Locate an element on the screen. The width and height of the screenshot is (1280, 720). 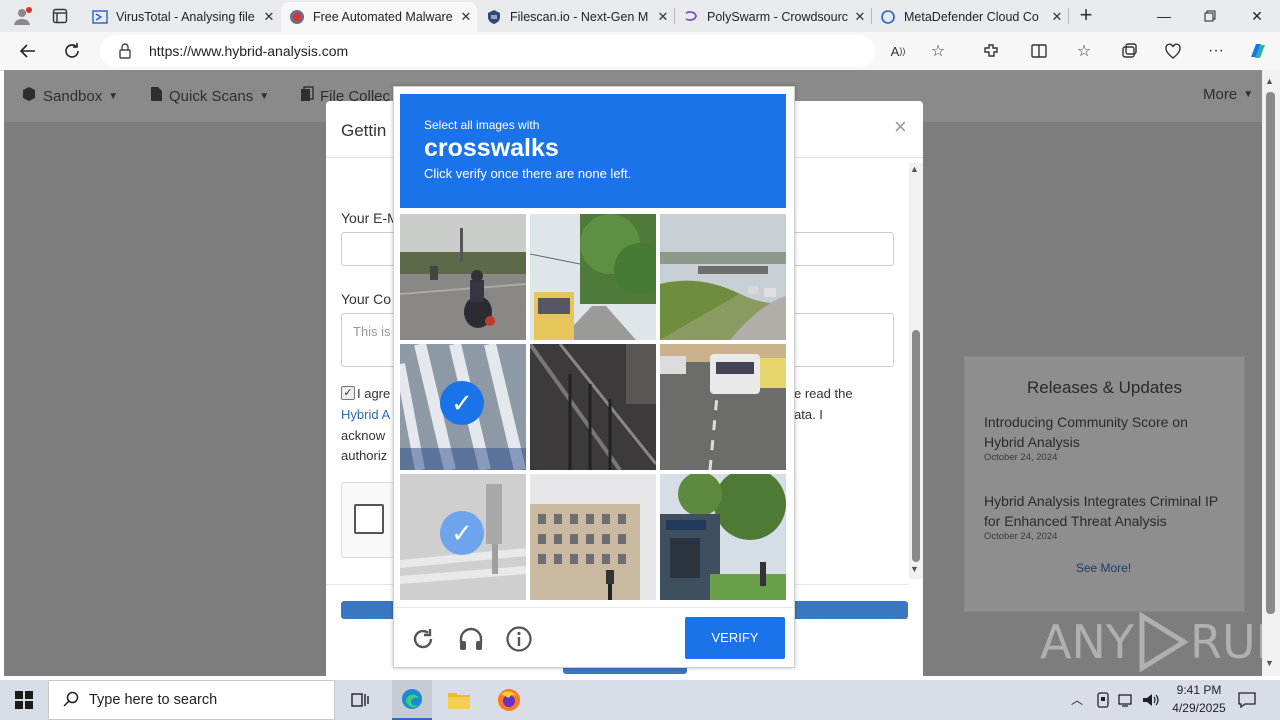
tab-title: Free Automated Malware is located at coordinates (383, 17).